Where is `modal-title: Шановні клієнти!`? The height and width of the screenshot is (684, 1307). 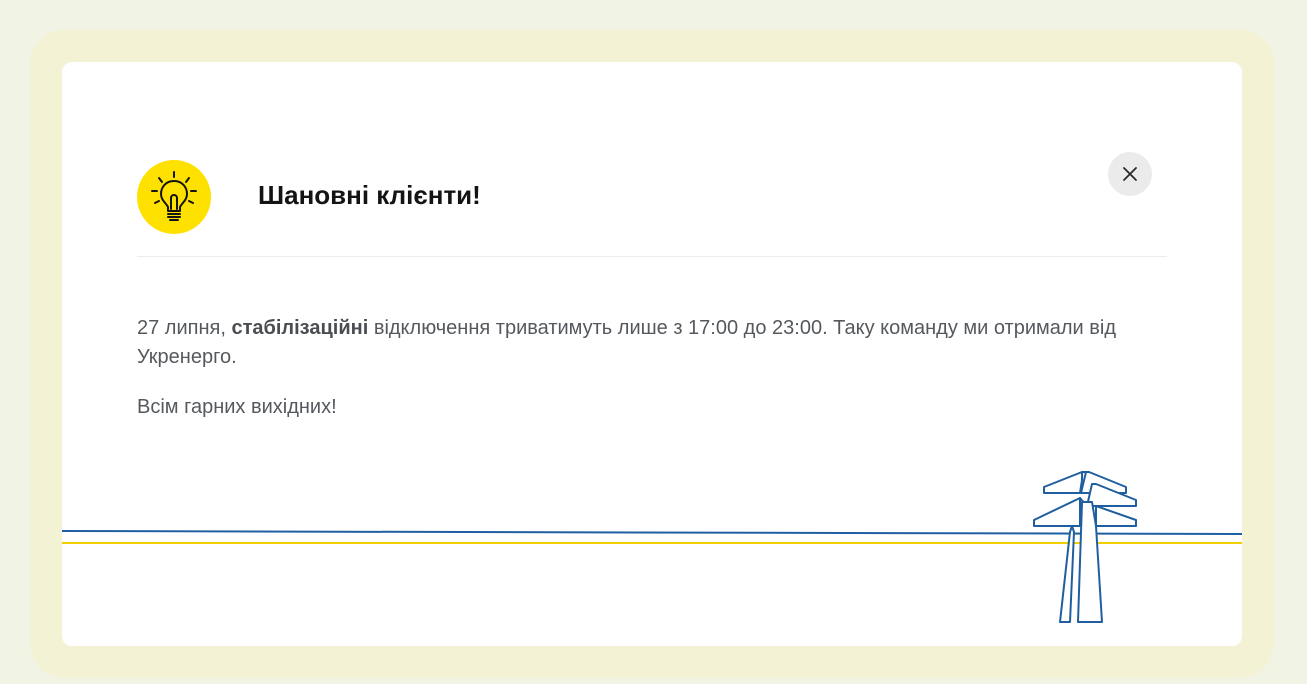
modal-title: Шановні клієнти! is located at coordinates (369, 195).